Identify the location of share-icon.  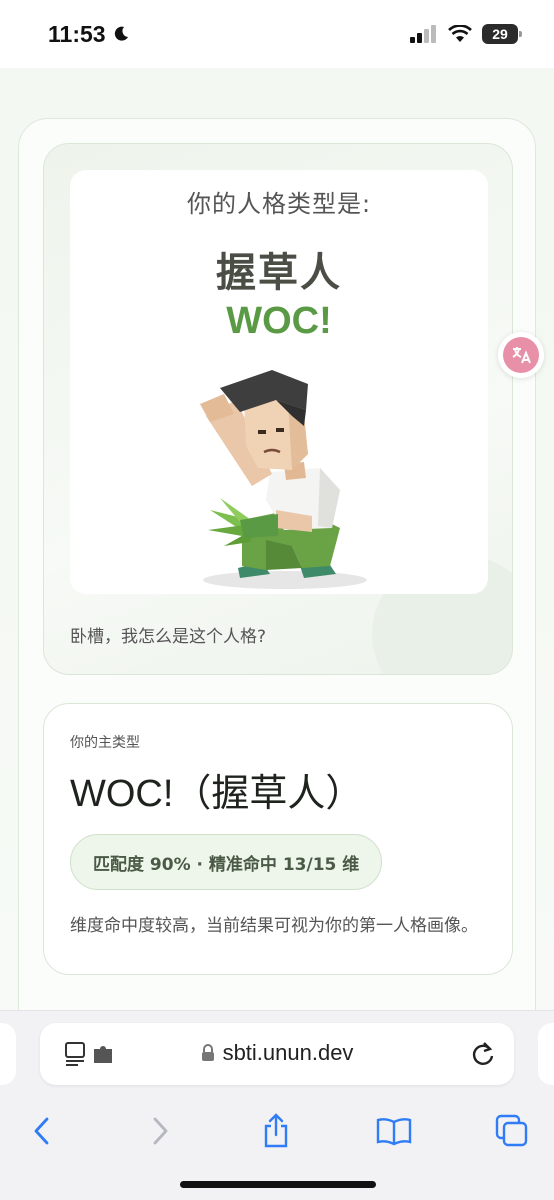
(276, 1130).